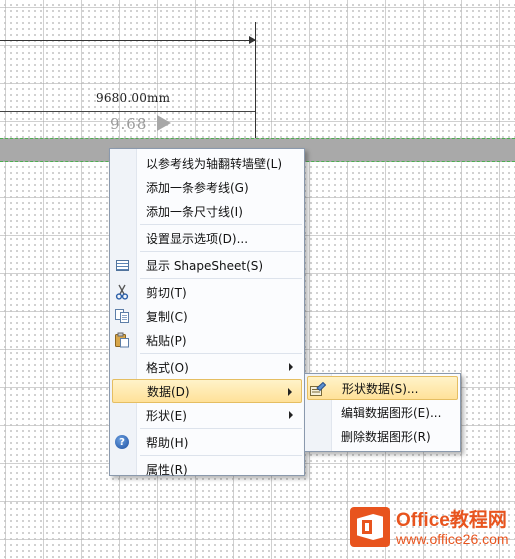 This screenshot has height=559, width=515. I want to click on reference-line-vertical, so click(255, 86).